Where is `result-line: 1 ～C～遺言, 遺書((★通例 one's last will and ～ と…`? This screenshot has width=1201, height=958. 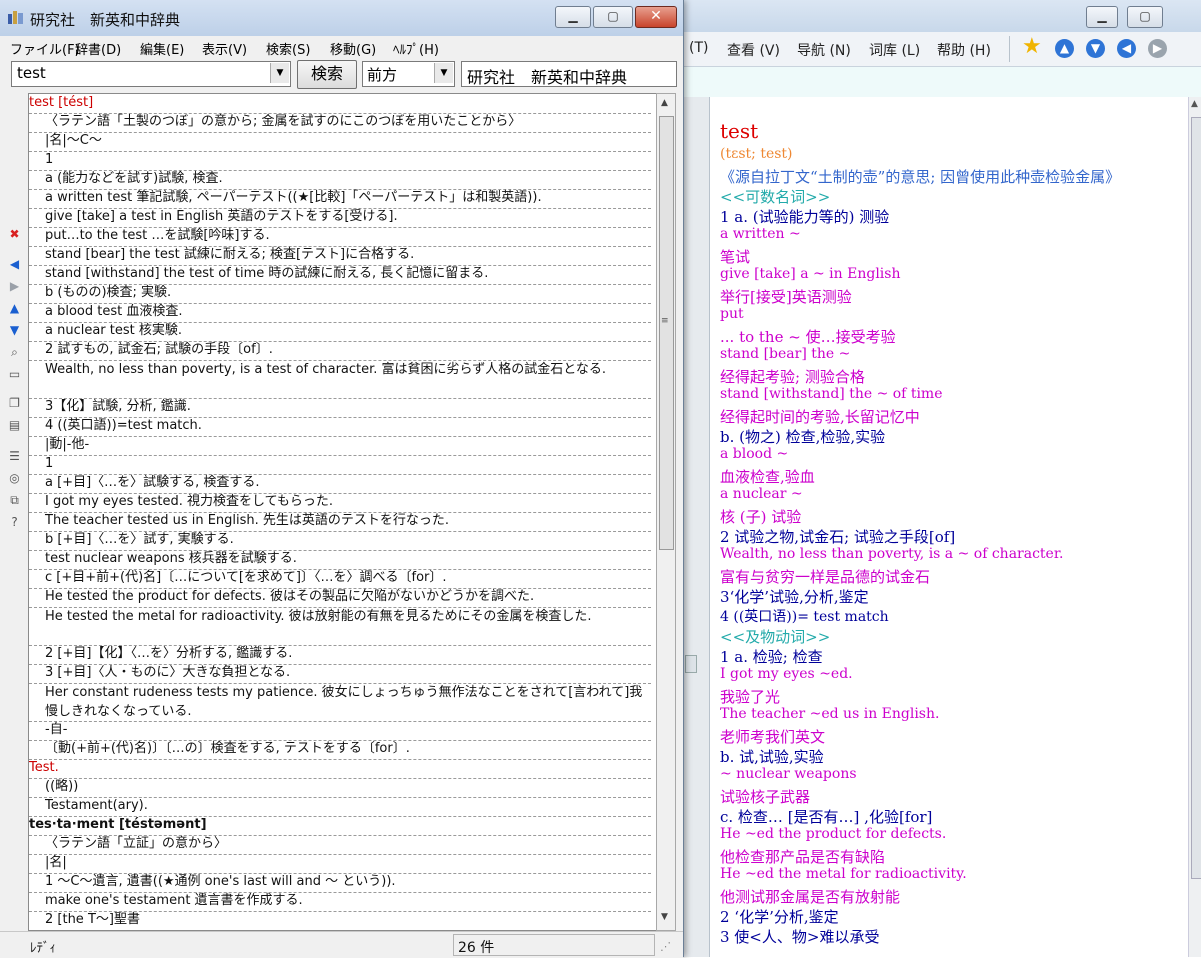
result-line: 1 ～C～遺言, 遺書((★通例 one's last will and ～ と… is located at coordinates (340, 883).